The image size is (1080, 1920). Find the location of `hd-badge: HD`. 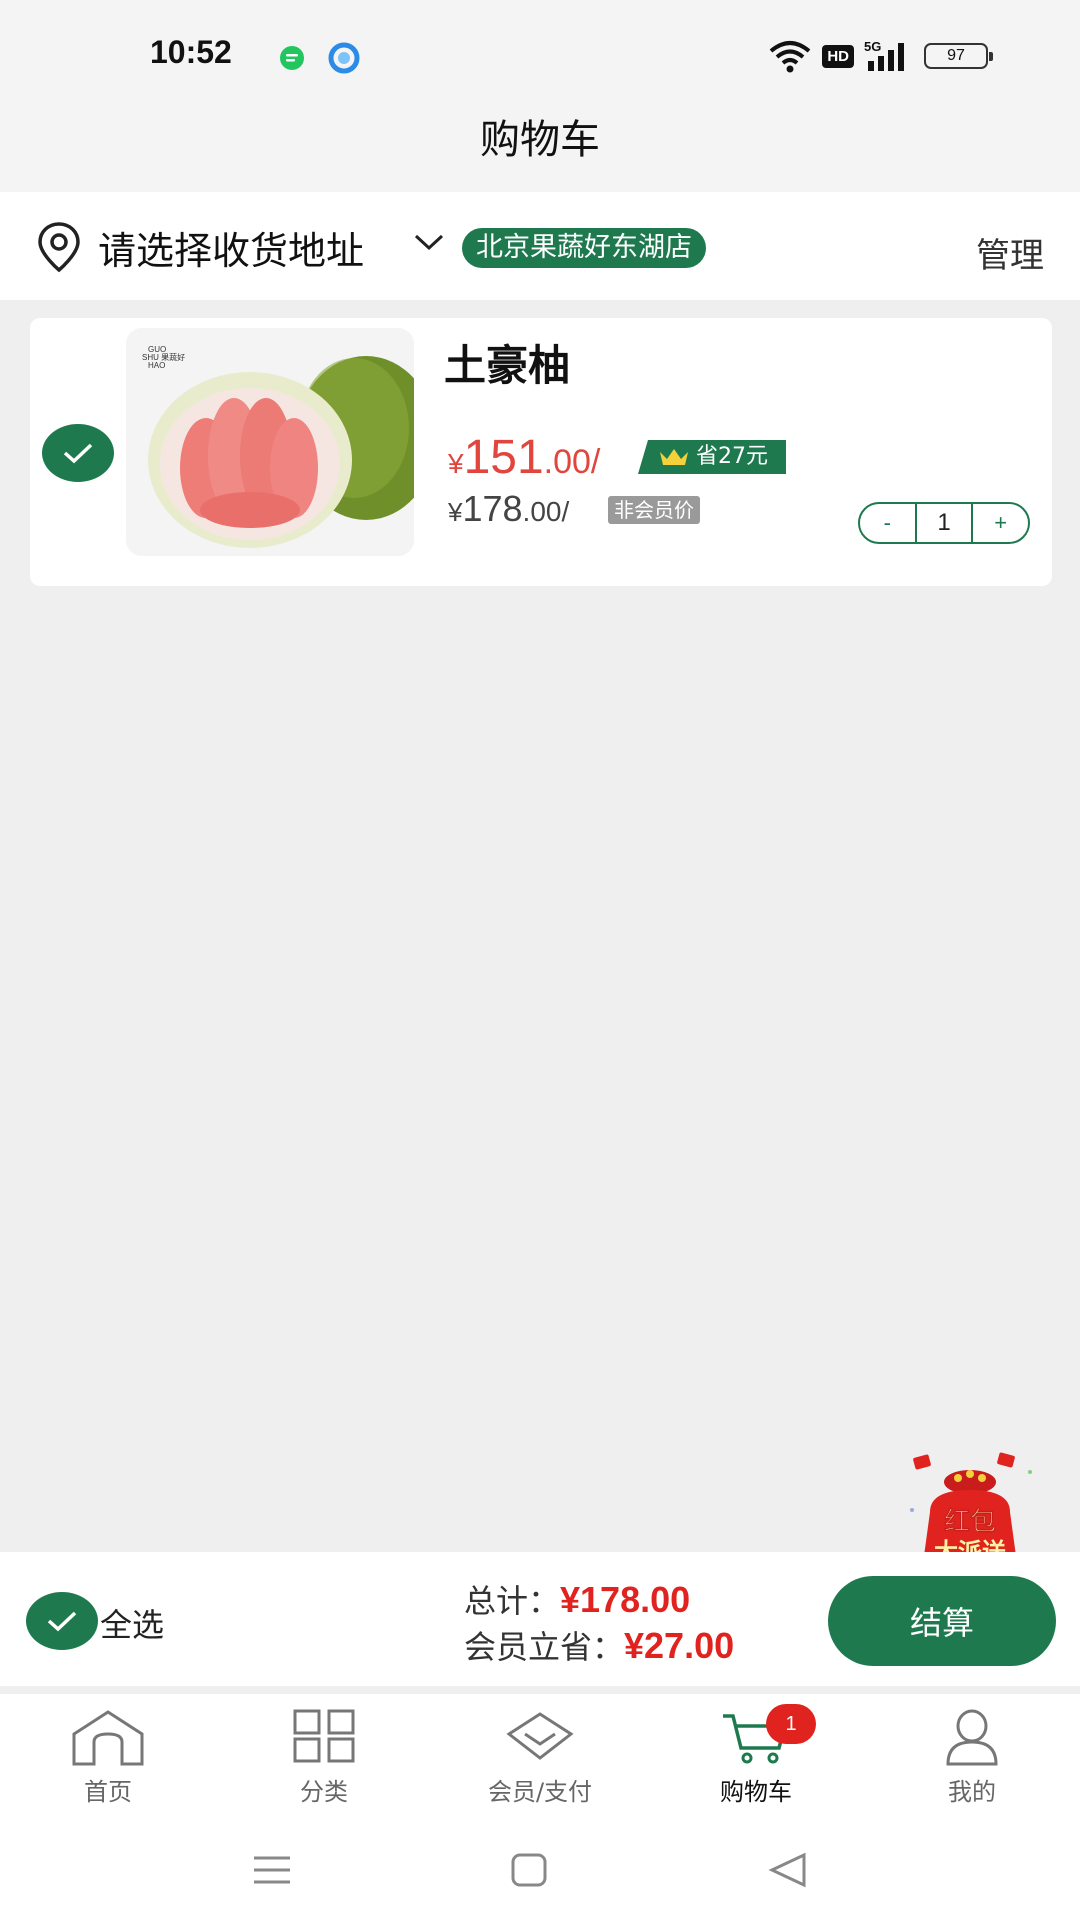

hd-badge: HD is located at coordinates (838, 56).